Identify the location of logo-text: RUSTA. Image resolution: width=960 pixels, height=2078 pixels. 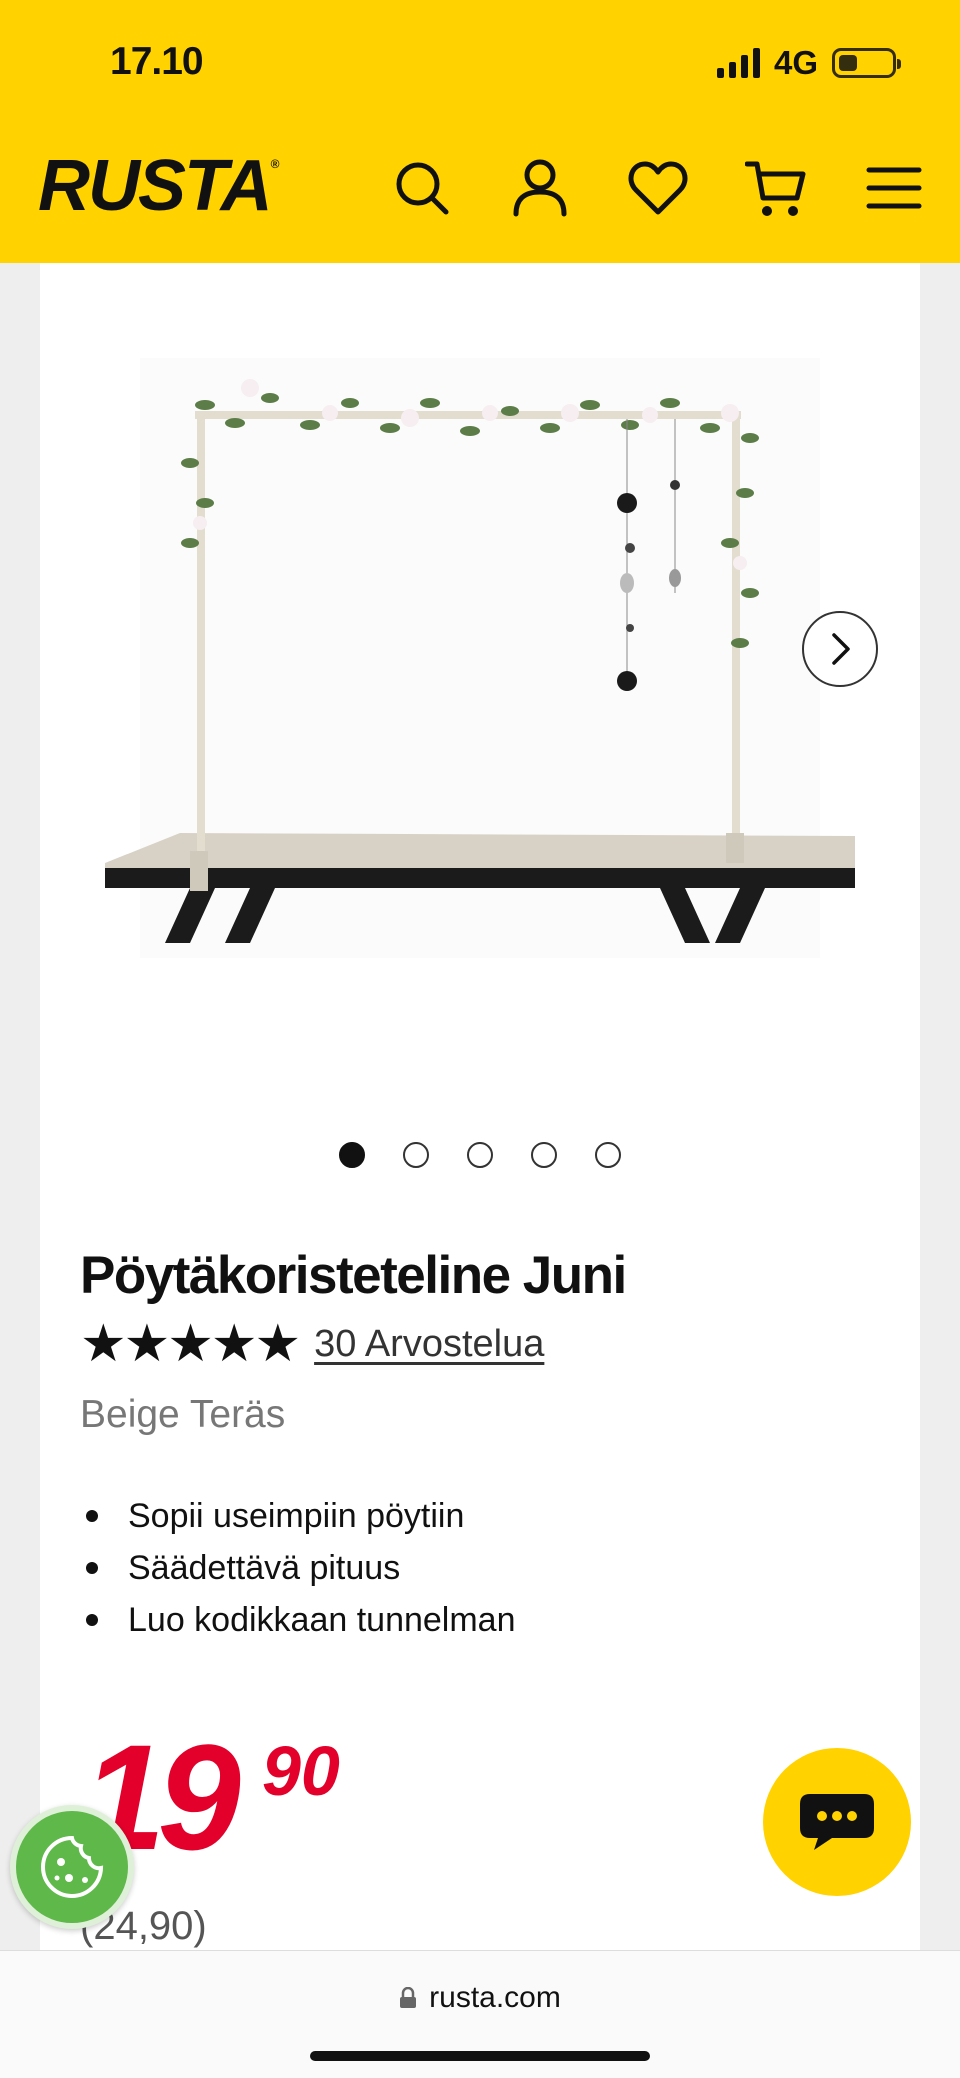
(155, 186).